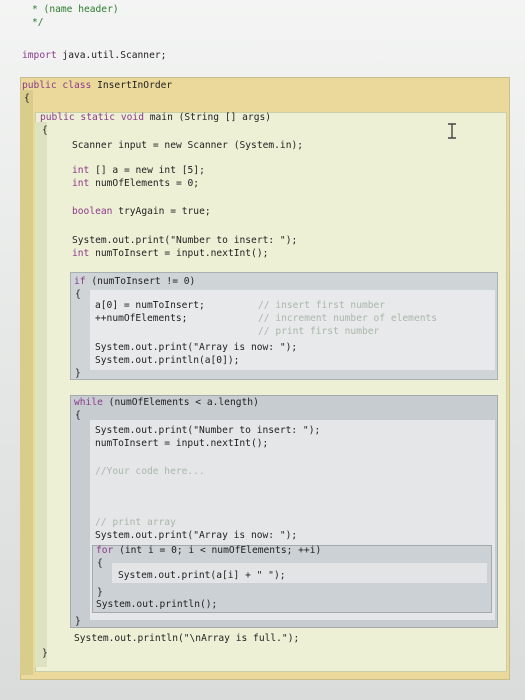 The image size is (525, 700). I want to click on keyword-public-class: public class, so click(57, 85).